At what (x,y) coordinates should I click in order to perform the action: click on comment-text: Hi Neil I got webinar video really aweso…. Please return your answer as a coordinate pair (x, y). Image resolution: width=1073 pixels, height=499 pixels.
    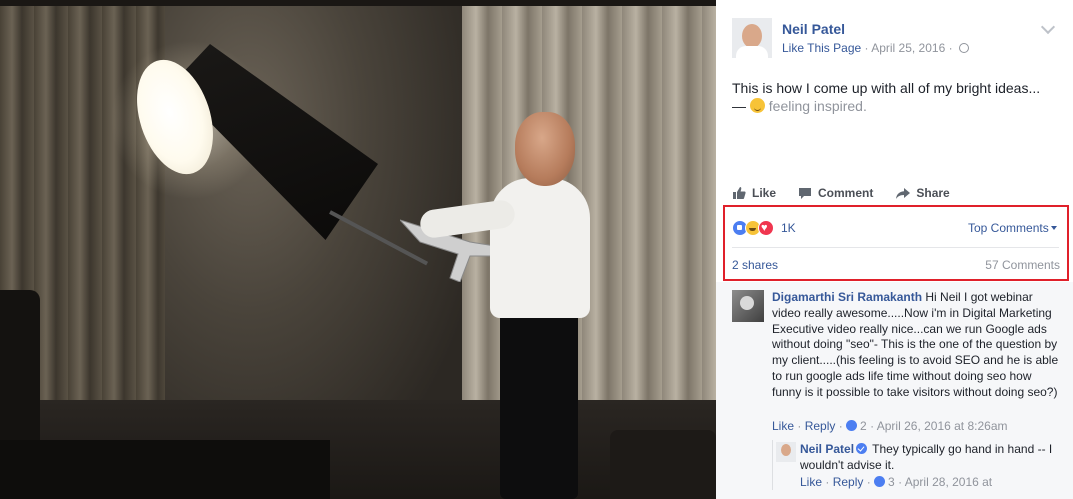
    Looking at the image, I should click on (915, 344).